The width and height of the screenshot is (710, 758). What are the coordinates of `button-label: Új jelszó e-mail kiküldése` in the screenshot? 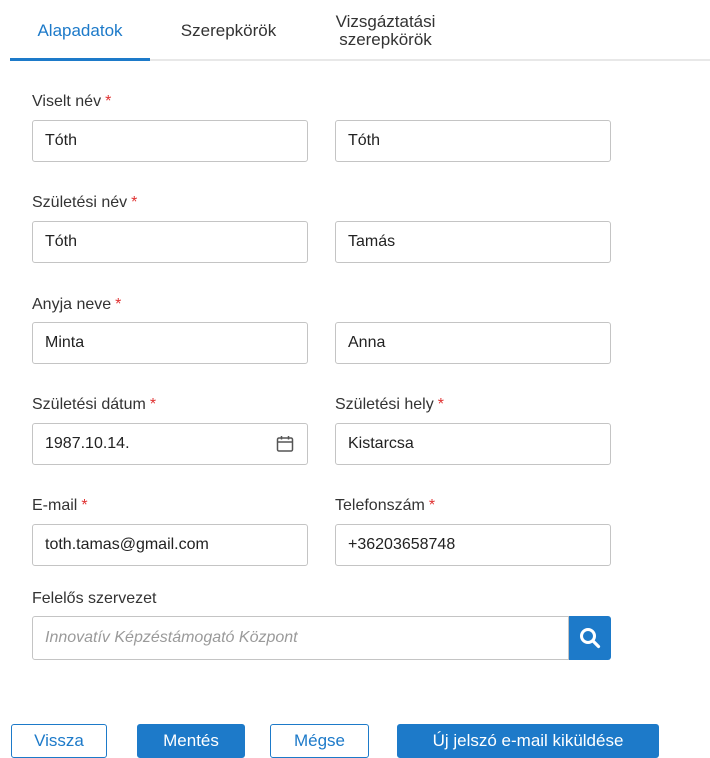 It's located at (528, 740).